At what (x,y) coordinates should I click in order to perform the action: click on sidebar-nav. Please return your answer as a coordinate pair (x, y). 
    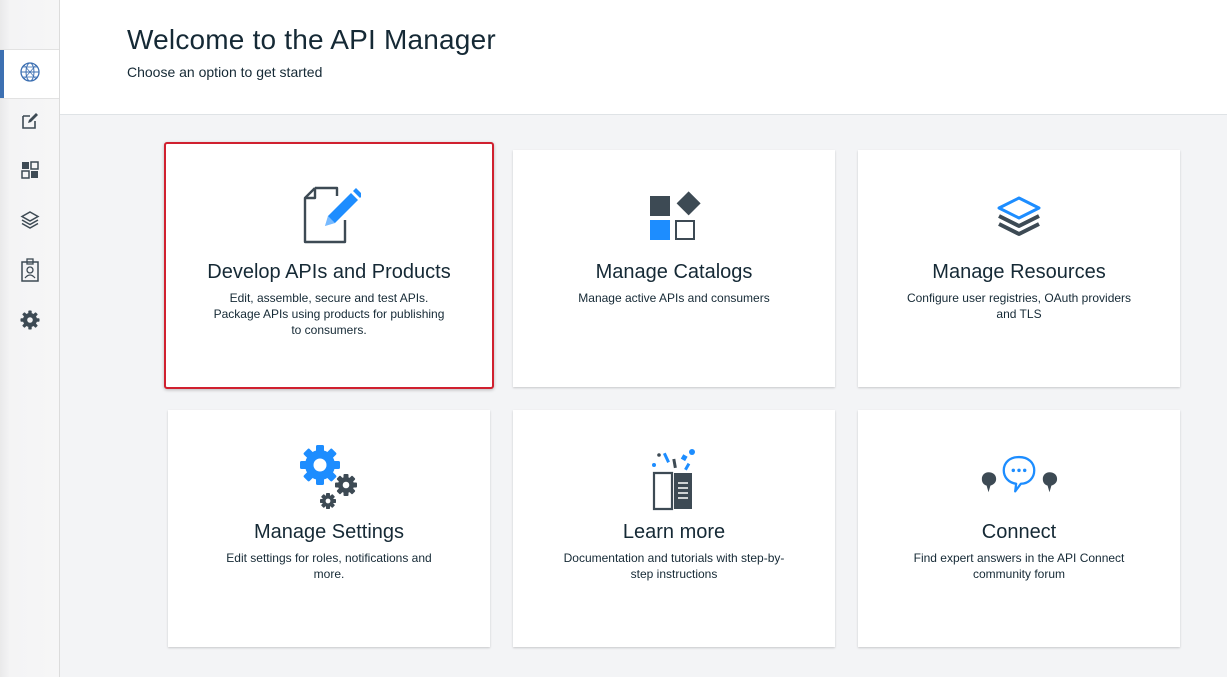
    Looking at the image, I should click on (30, 338).